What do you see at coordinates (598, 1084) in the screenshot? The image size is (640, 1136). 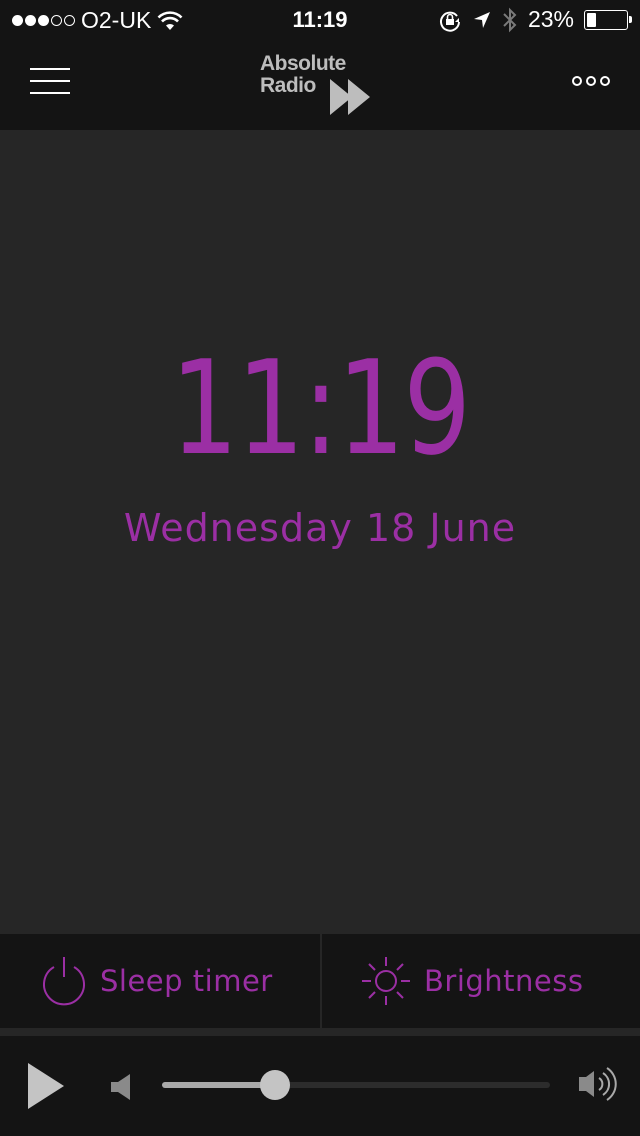 I see `volume-high-icon` at bounding box center [598, 1084].